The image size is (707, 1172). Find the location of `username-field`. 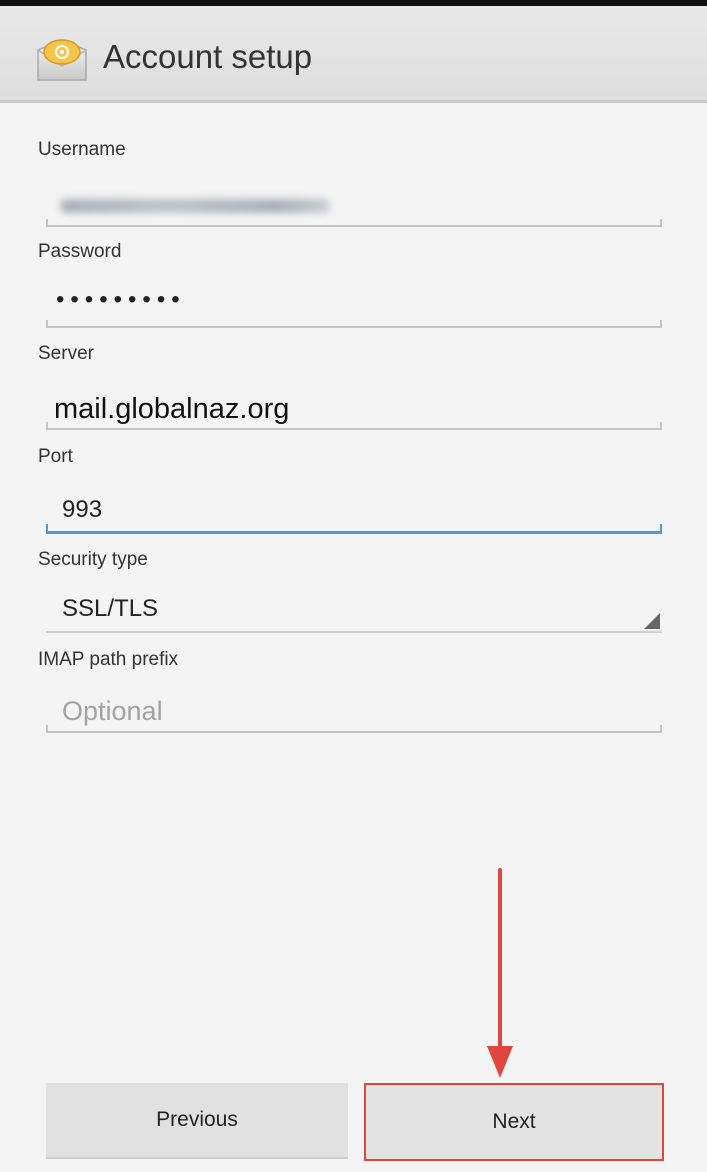

username-field is located at coordinates (354, 205).